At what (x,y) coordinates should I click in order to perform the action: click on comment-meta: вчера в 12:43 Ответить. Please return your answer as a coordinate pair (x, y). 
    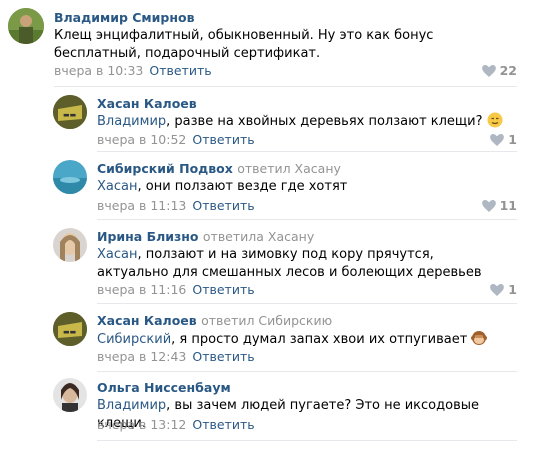
    Looking at the image, I should click on (176, 356).